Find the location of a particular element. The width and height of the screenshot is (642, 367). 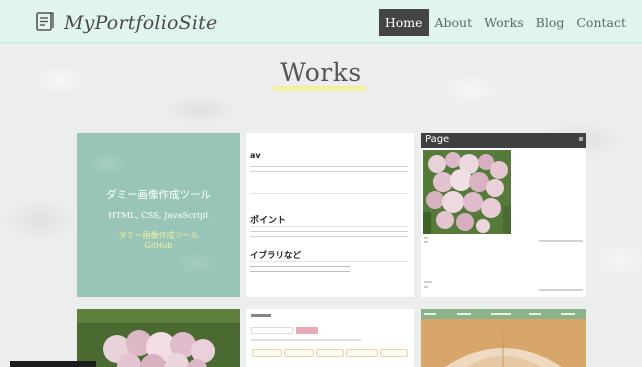

doc-heading-points: ポイント is located at coordinates (268, 221).